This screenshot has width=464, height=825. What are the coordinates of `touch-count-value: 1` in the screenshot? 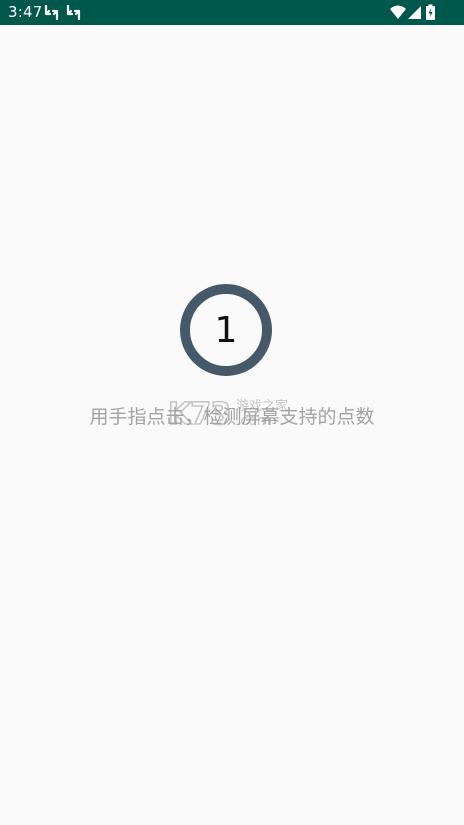 It's located at (226, 330).